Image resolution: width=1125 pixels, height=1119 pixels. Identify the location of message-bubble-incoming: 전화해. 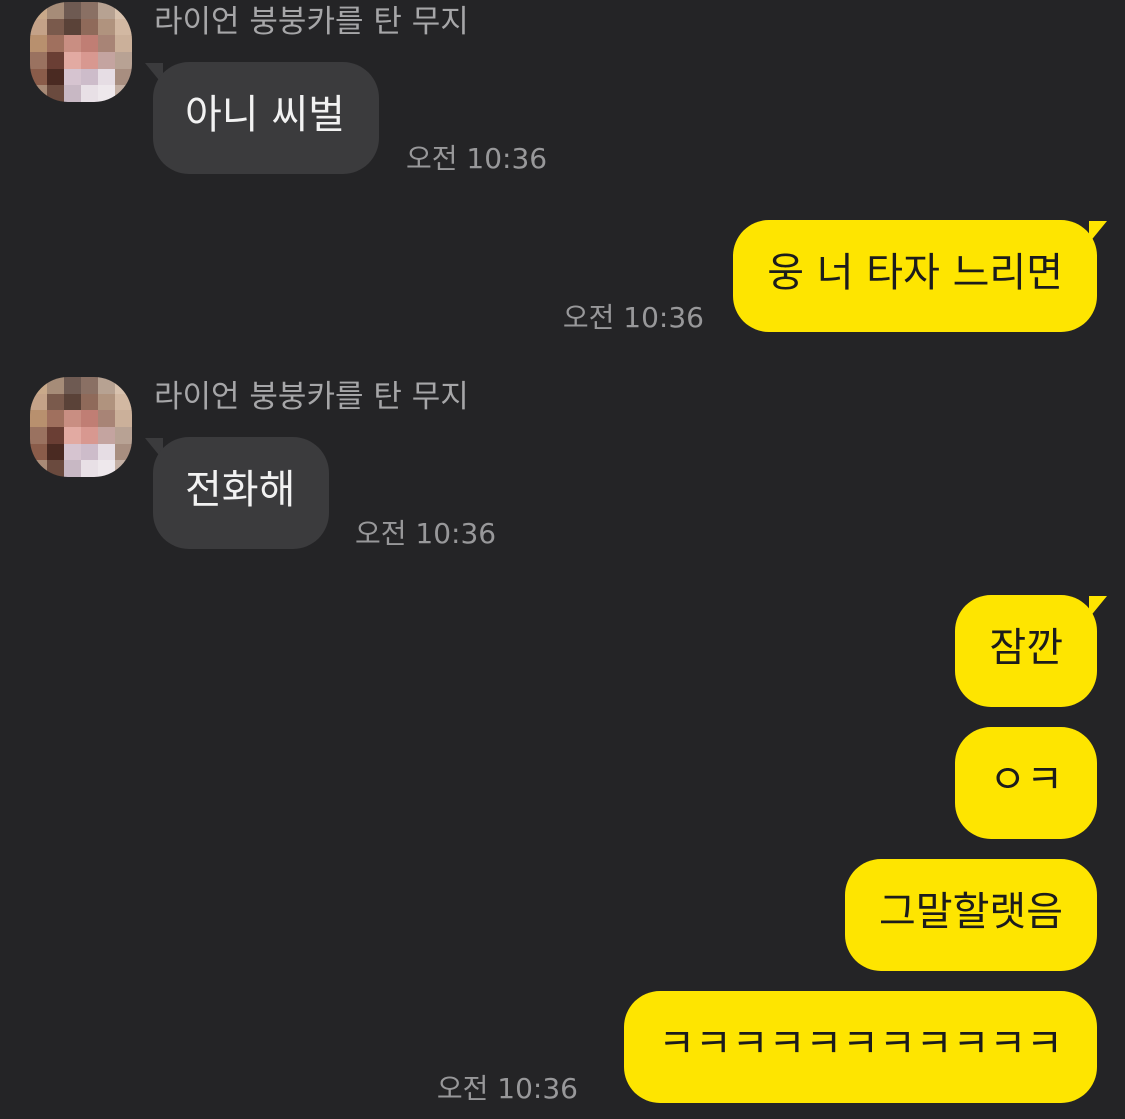
(241, 493).